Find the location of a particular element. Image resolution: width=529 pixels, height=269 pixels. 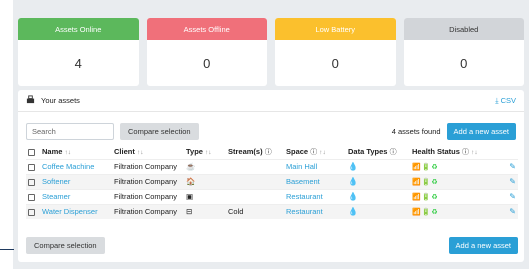

col-streams-label: Stream(s) is located at coordinates (245, 151).